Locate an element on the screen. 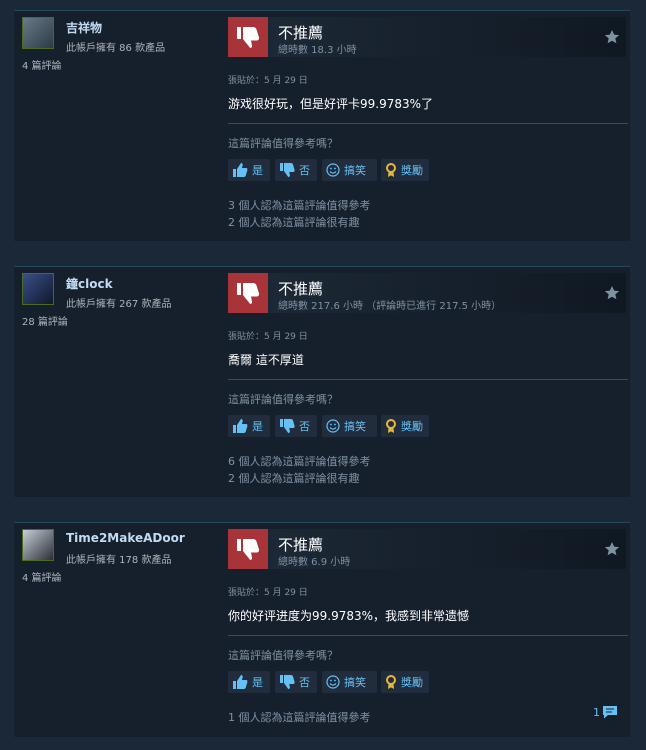 The height and width of the screenshot is (750, 646). author-name: Time2MakeADoor is located at coordinates (125, 538).